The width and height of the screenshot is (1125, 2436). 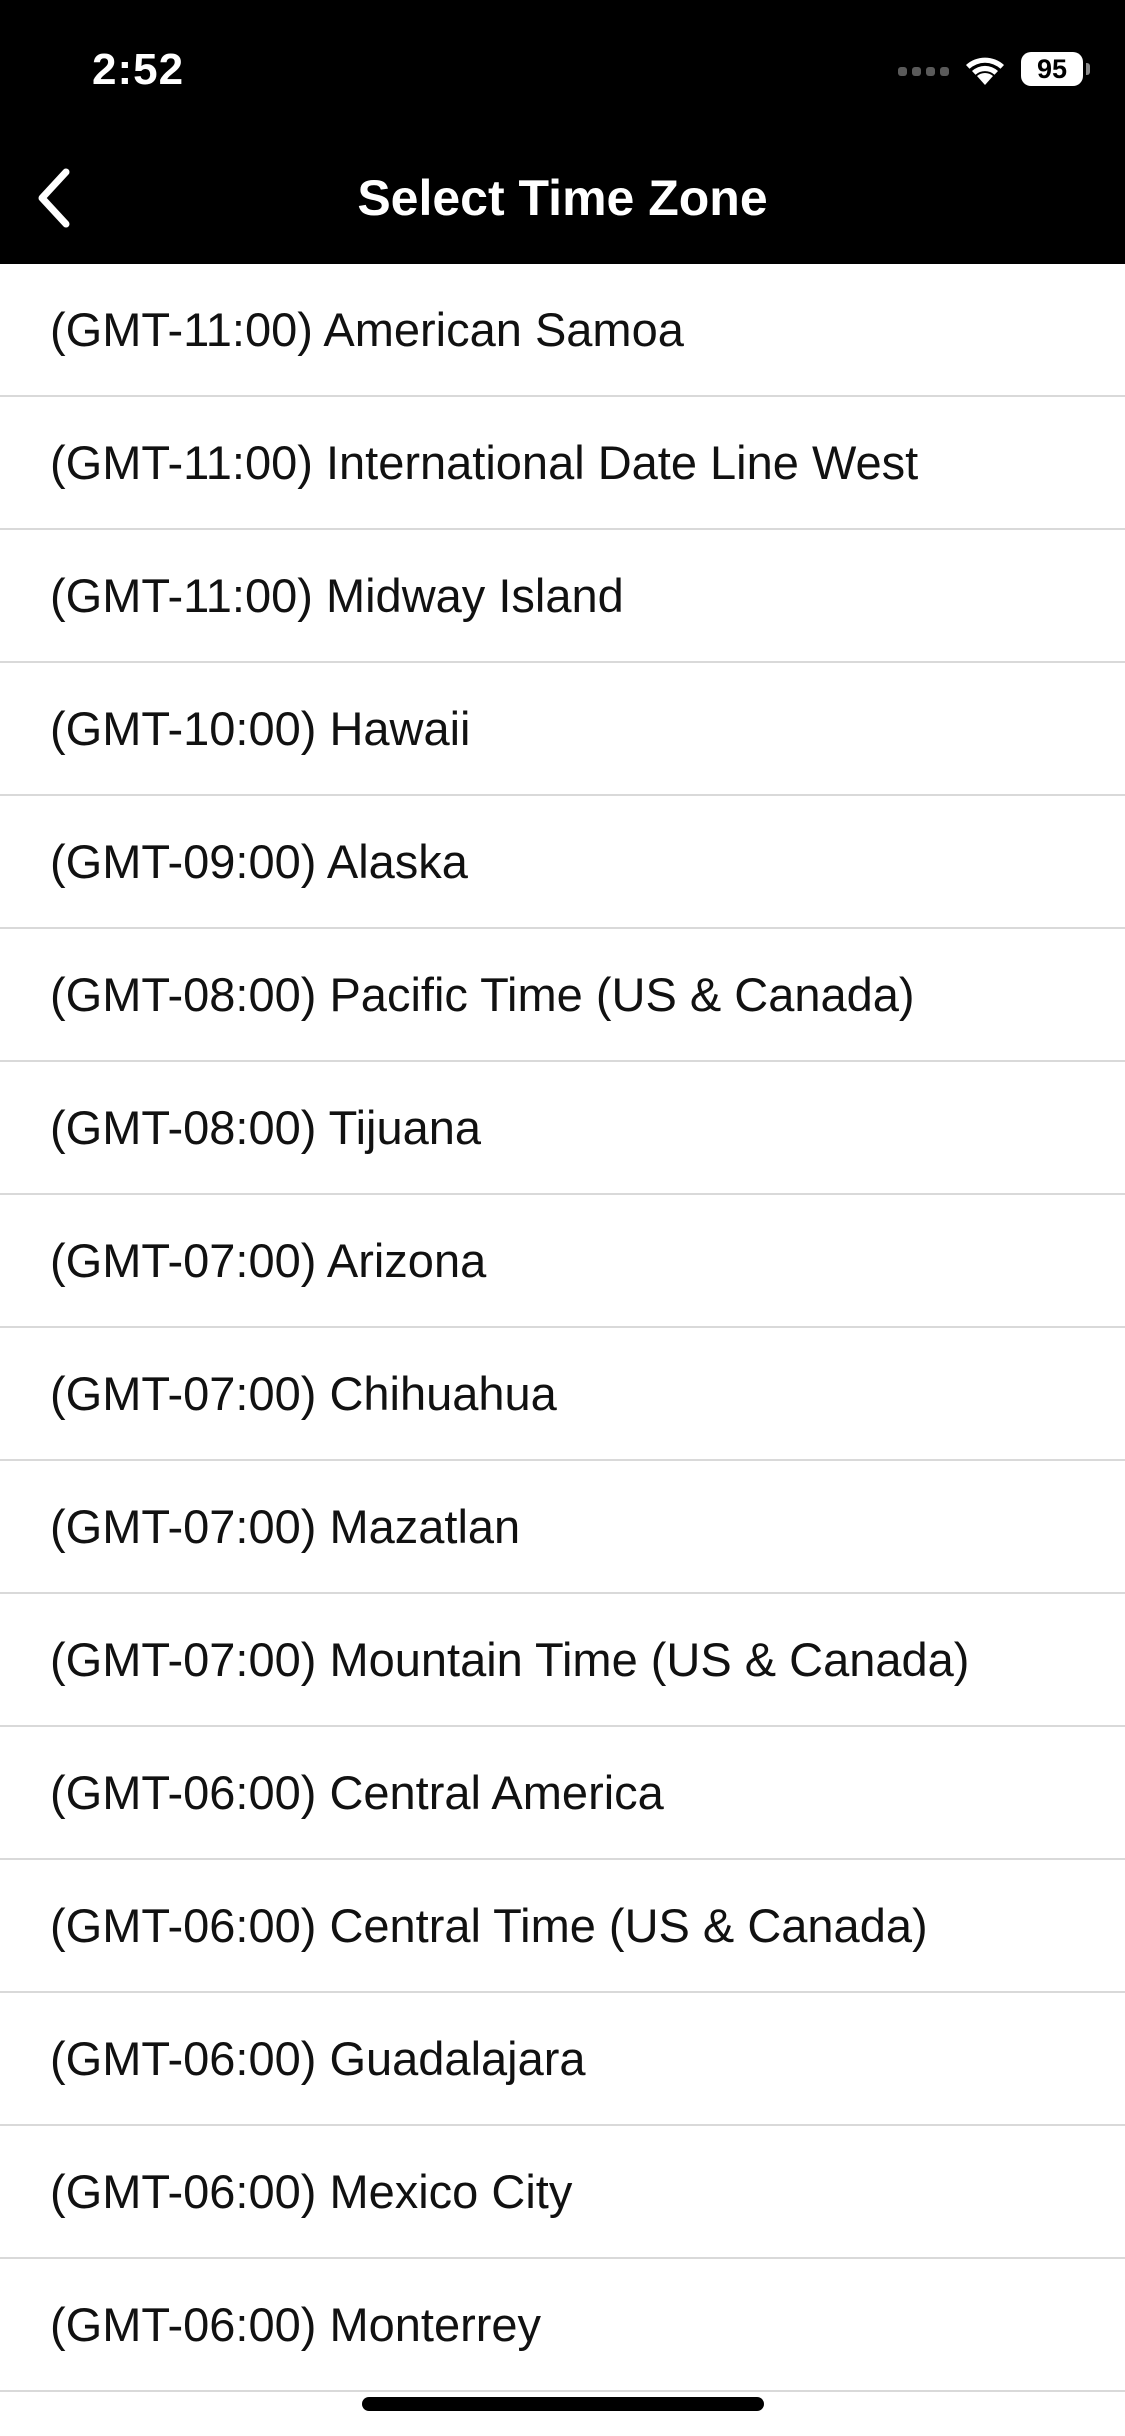 What do you see at coordinates (268, 1260) in the screenshot?
I see `time-zone-label: (GMT-07:00) Arizona` at bounding box center [268, 1260].